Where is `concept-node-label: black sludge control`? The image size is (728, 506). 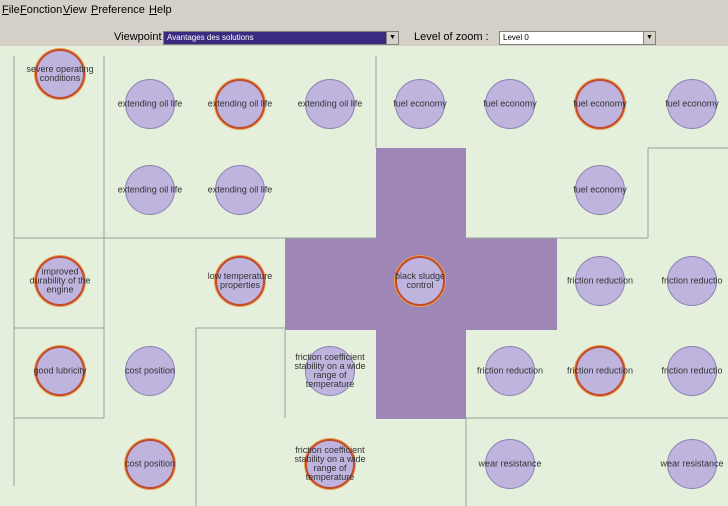 concept-node-label: black sludge control is located at coordinates (420, 280).